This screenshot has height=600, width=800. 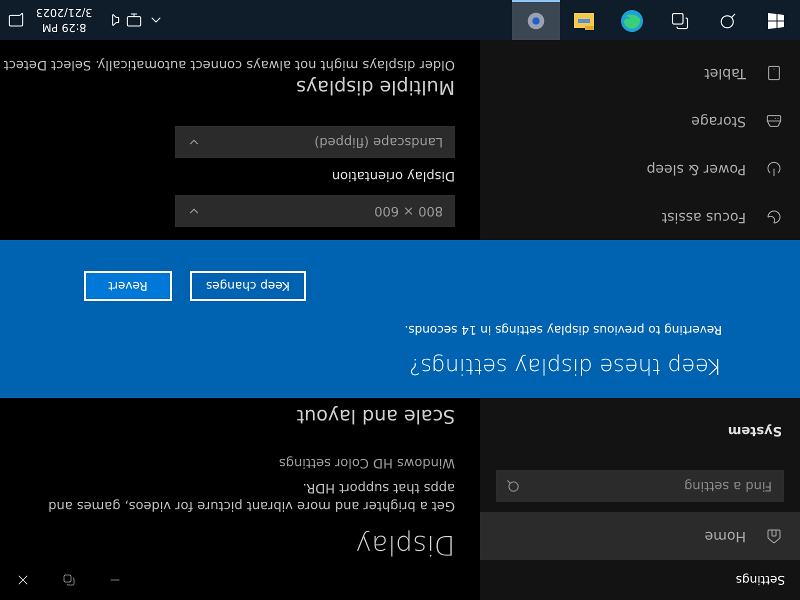 I want to click on clock: 8:29 PM 3/21/2023, so click(x=64, y=20).